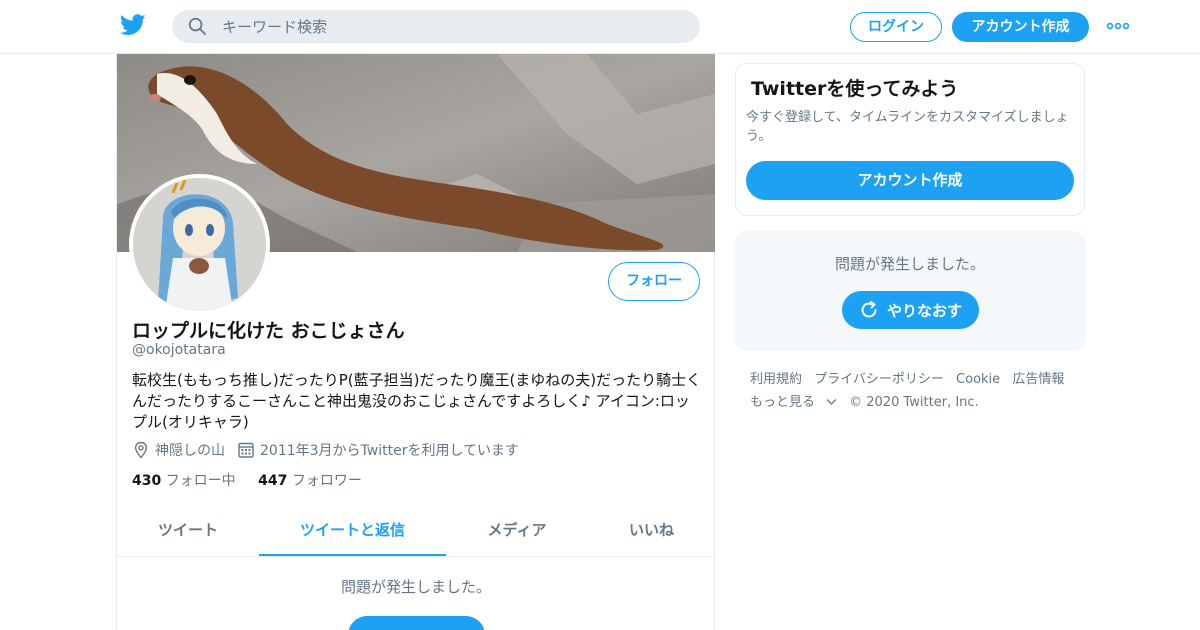 The image size is (1200, 630). I want to click on followers-stat: 447 フォロワー, so click(310, 481).